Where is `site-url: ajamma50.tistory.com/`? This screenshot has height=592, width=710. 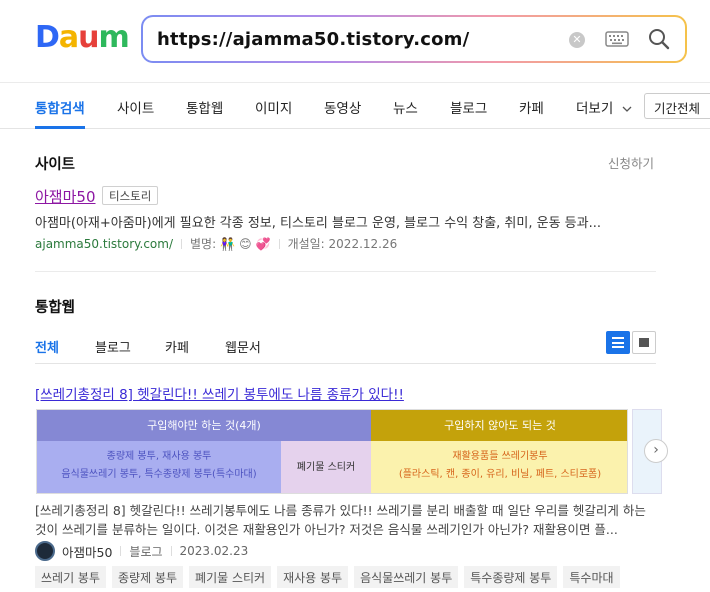 site-url: ajamma50.tistory.com/ is located at coordinates (104, 244).